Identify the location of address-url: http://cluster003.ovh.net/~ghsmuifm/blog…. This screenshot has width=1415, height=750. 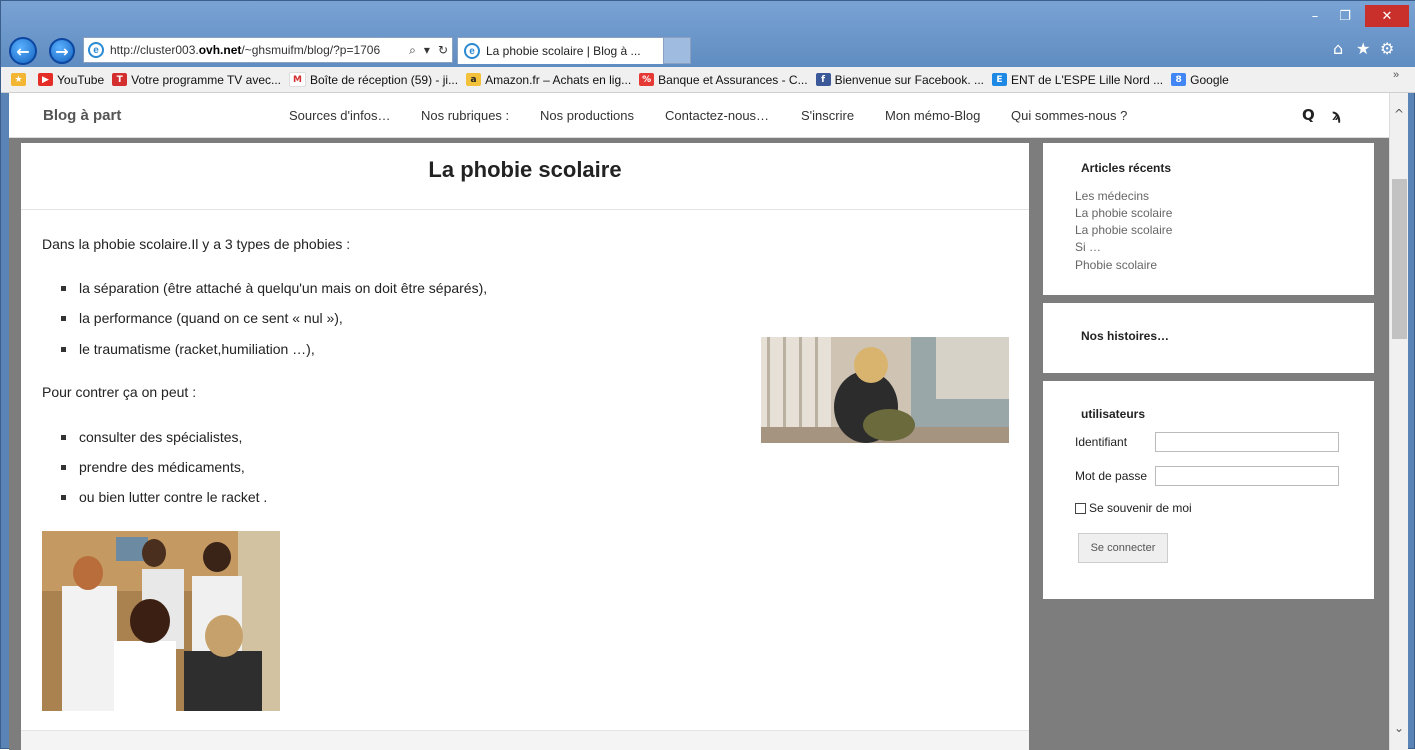
(257, 50).